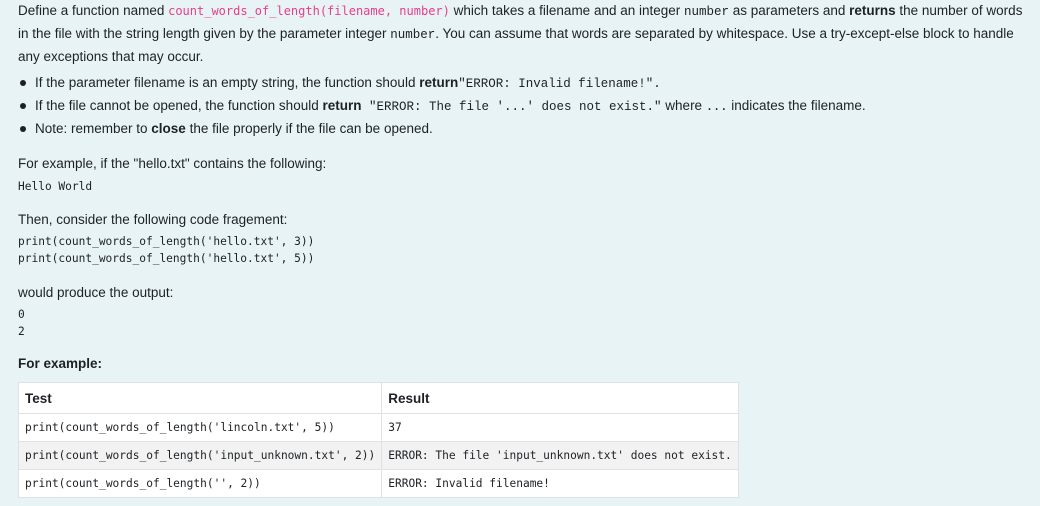 The width and height of the screenshot is (1040, 506). What do you see at coordinates (60, 363) in the screenshot?
I see `for-example-label: For example:` at bounding box center [60, 363].